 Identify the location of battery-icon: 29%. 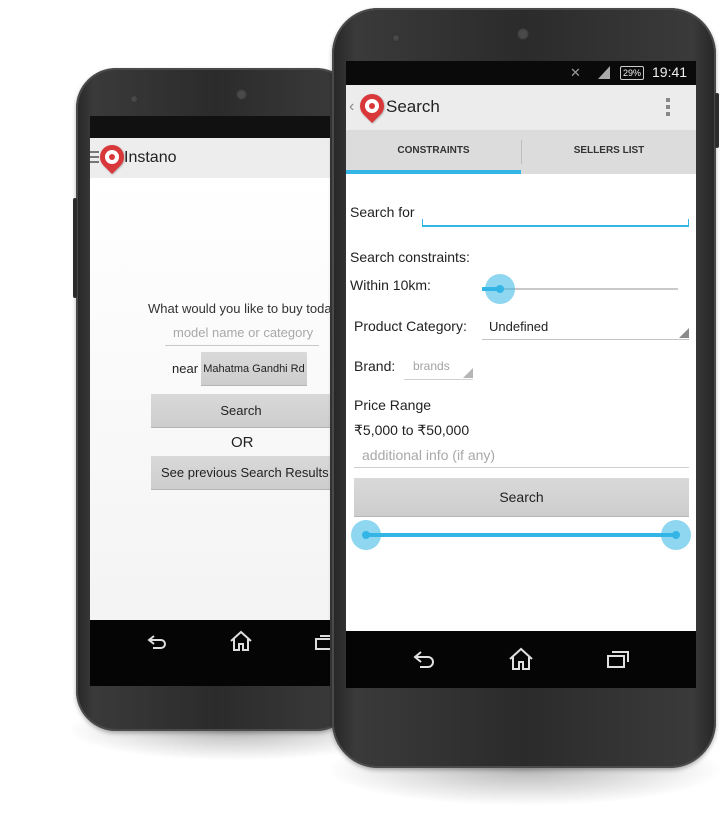
(632, 73).